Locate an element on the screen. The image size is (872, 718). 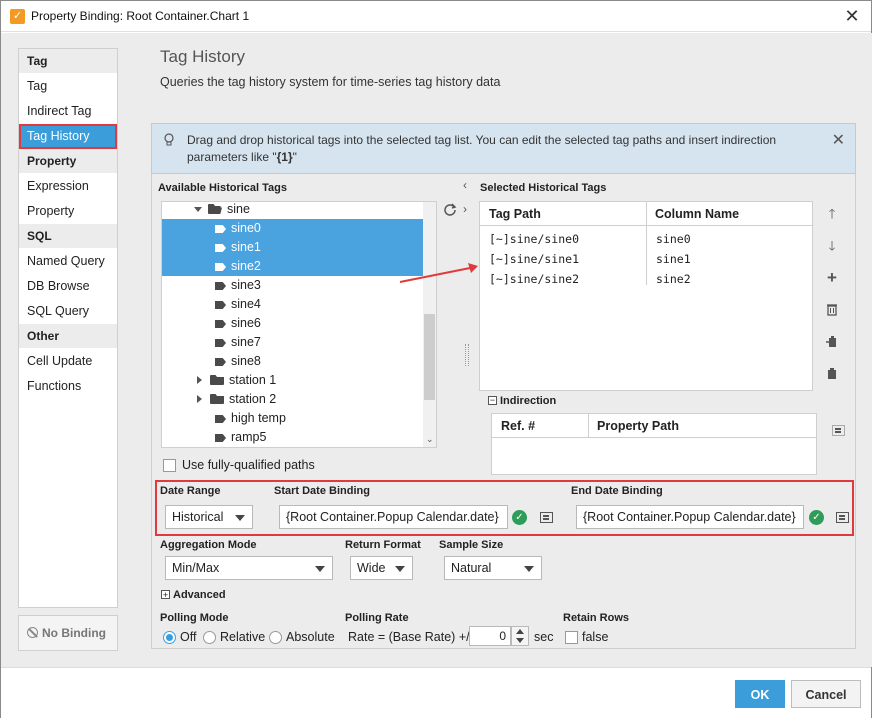
chevron-right-icon: › is located at coordinates (465, 209).